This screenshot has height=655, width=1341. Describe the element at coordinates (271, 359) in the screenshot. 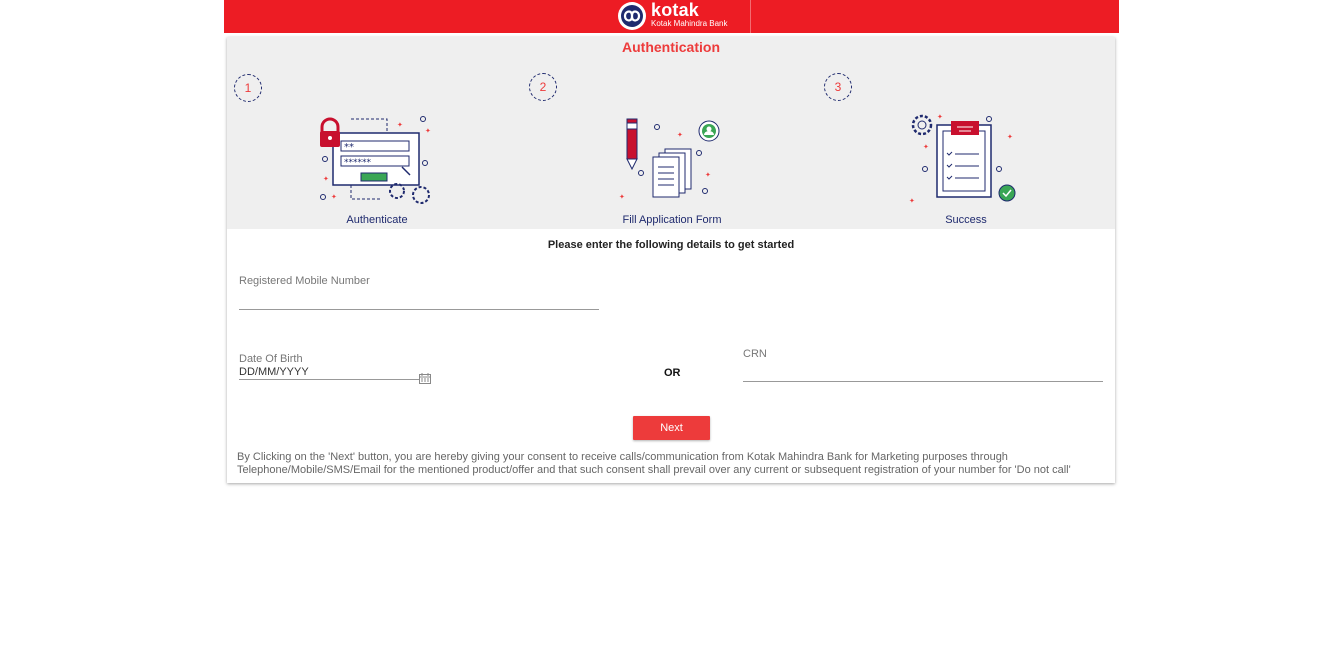

I see `dob-label: Date Of Birth` at that location.